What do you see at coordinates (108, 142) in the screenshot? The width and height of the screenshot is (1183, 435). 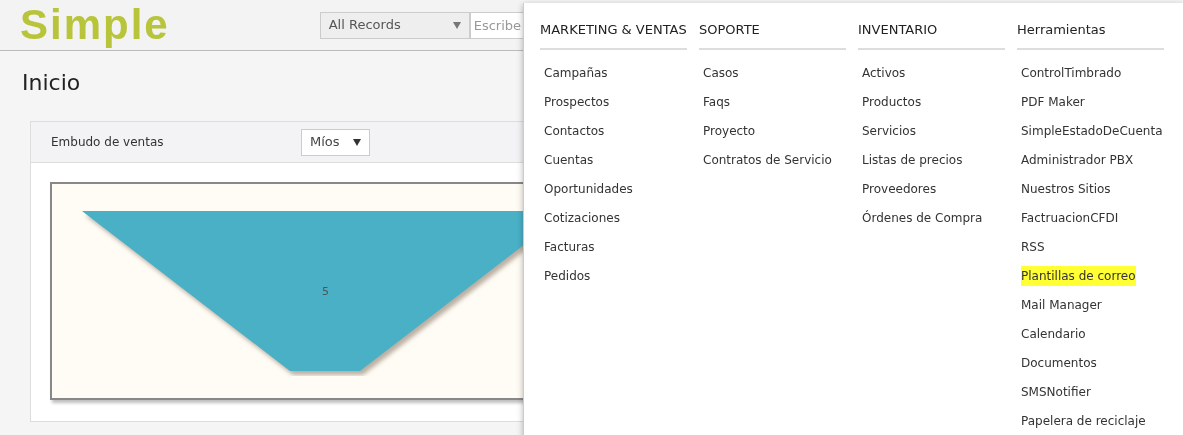 I see `widget-title: Embudo de ventas` at bounding box center [108, 142].